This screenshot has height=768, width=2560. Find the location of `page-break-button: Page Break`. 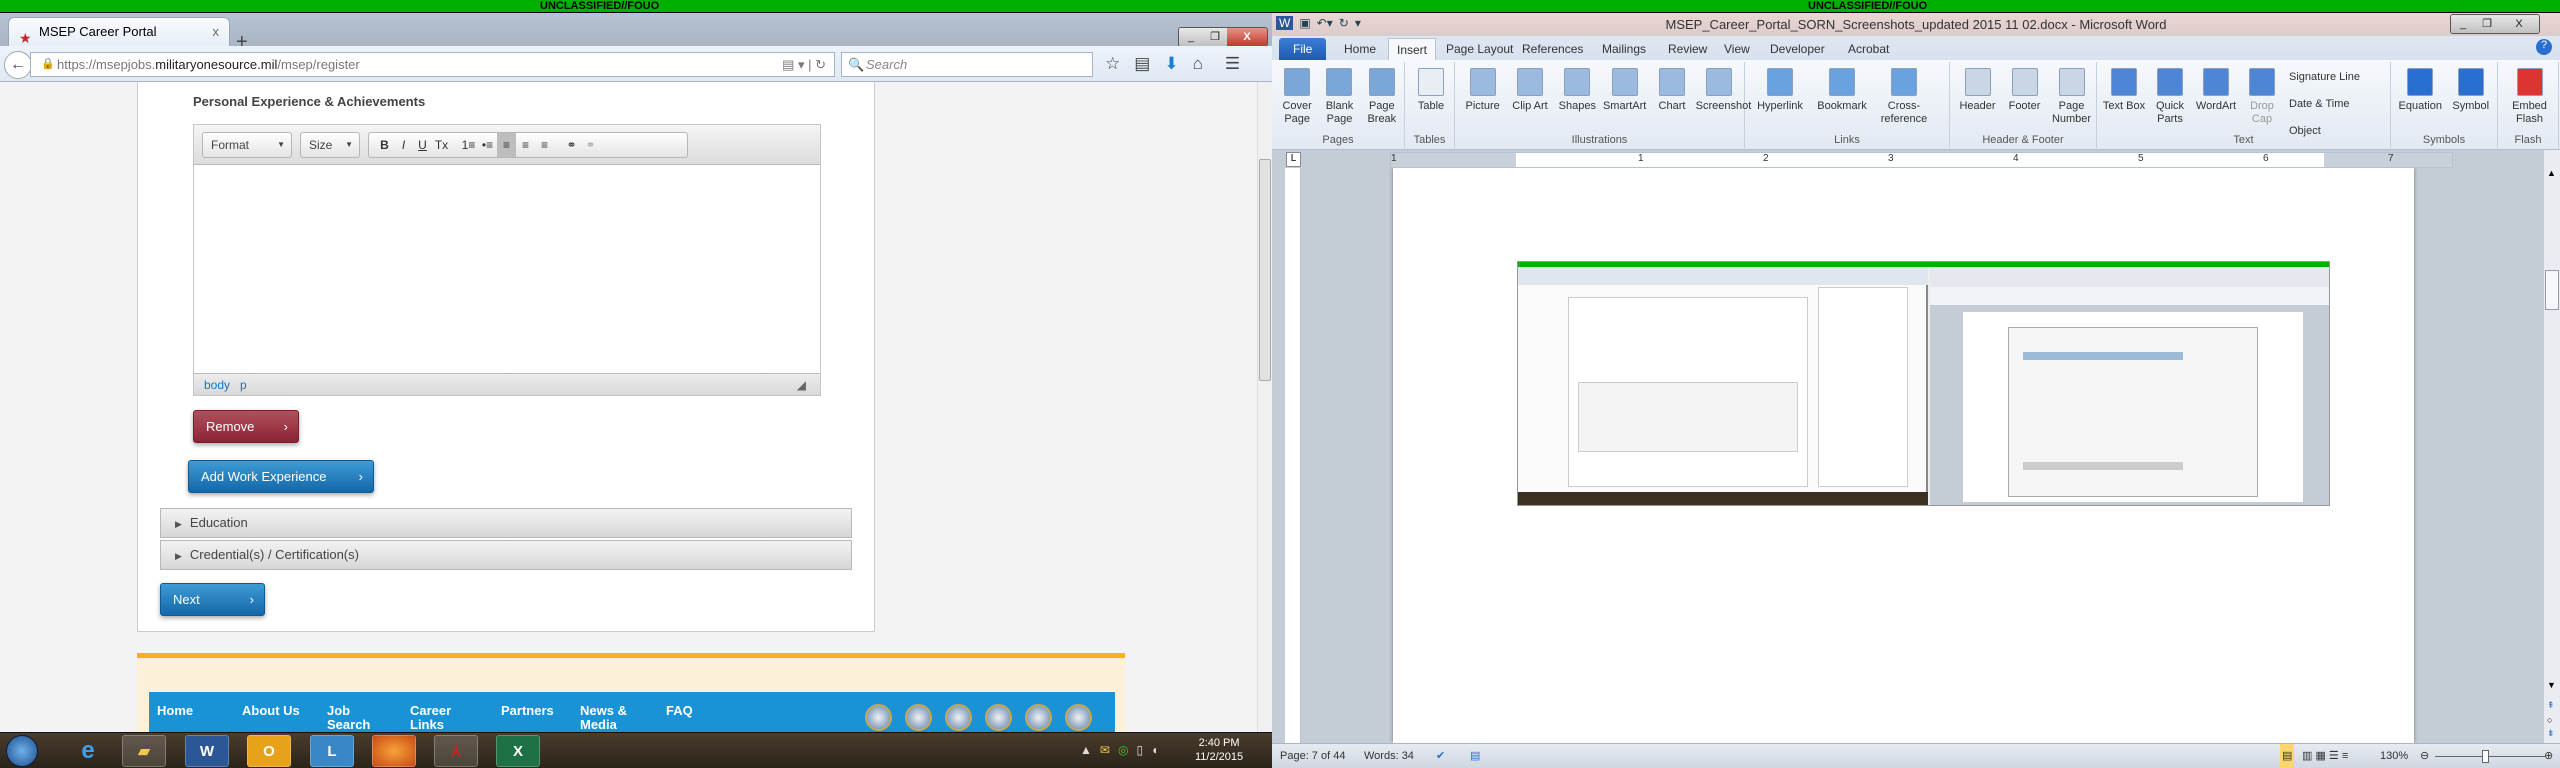

page-break-button: Page Break is located at coordinates (1382, 97).